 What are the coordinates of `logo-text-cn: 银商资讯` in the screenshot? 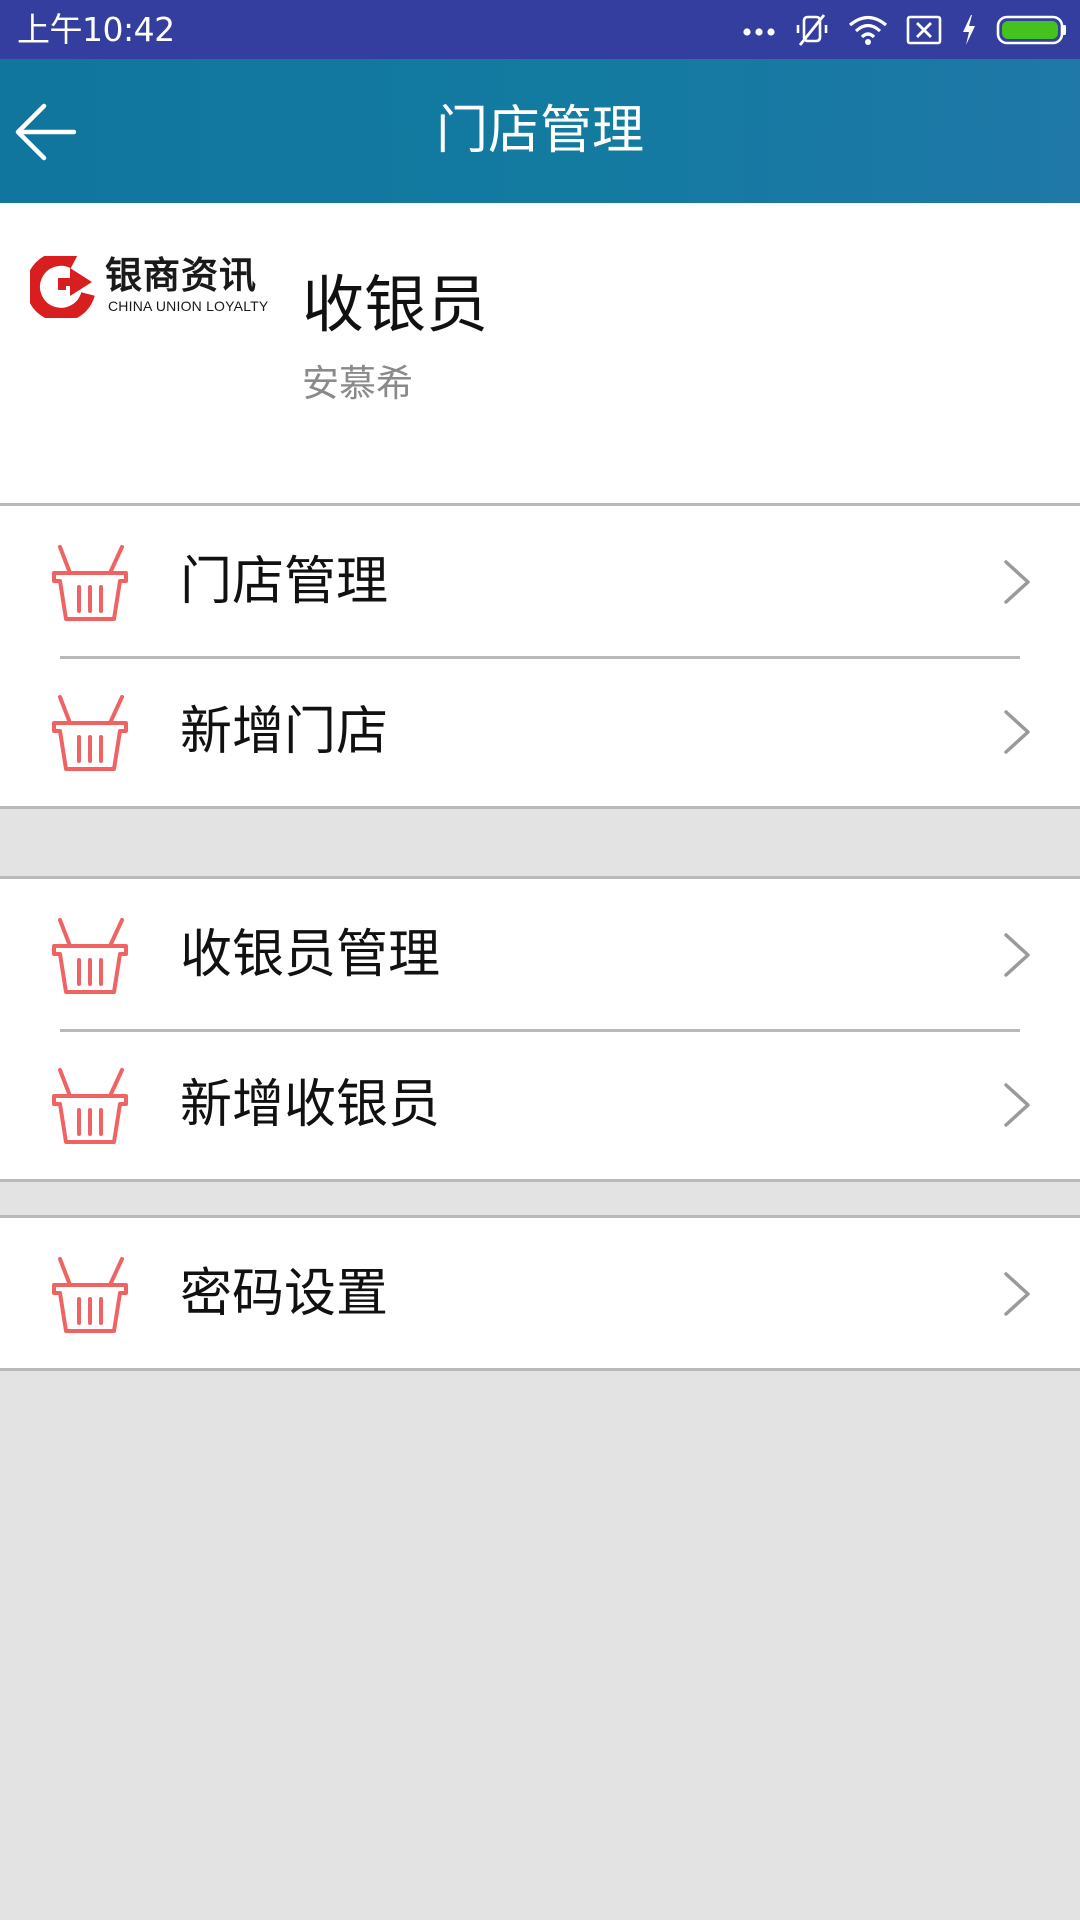 It's located at (181, 275).